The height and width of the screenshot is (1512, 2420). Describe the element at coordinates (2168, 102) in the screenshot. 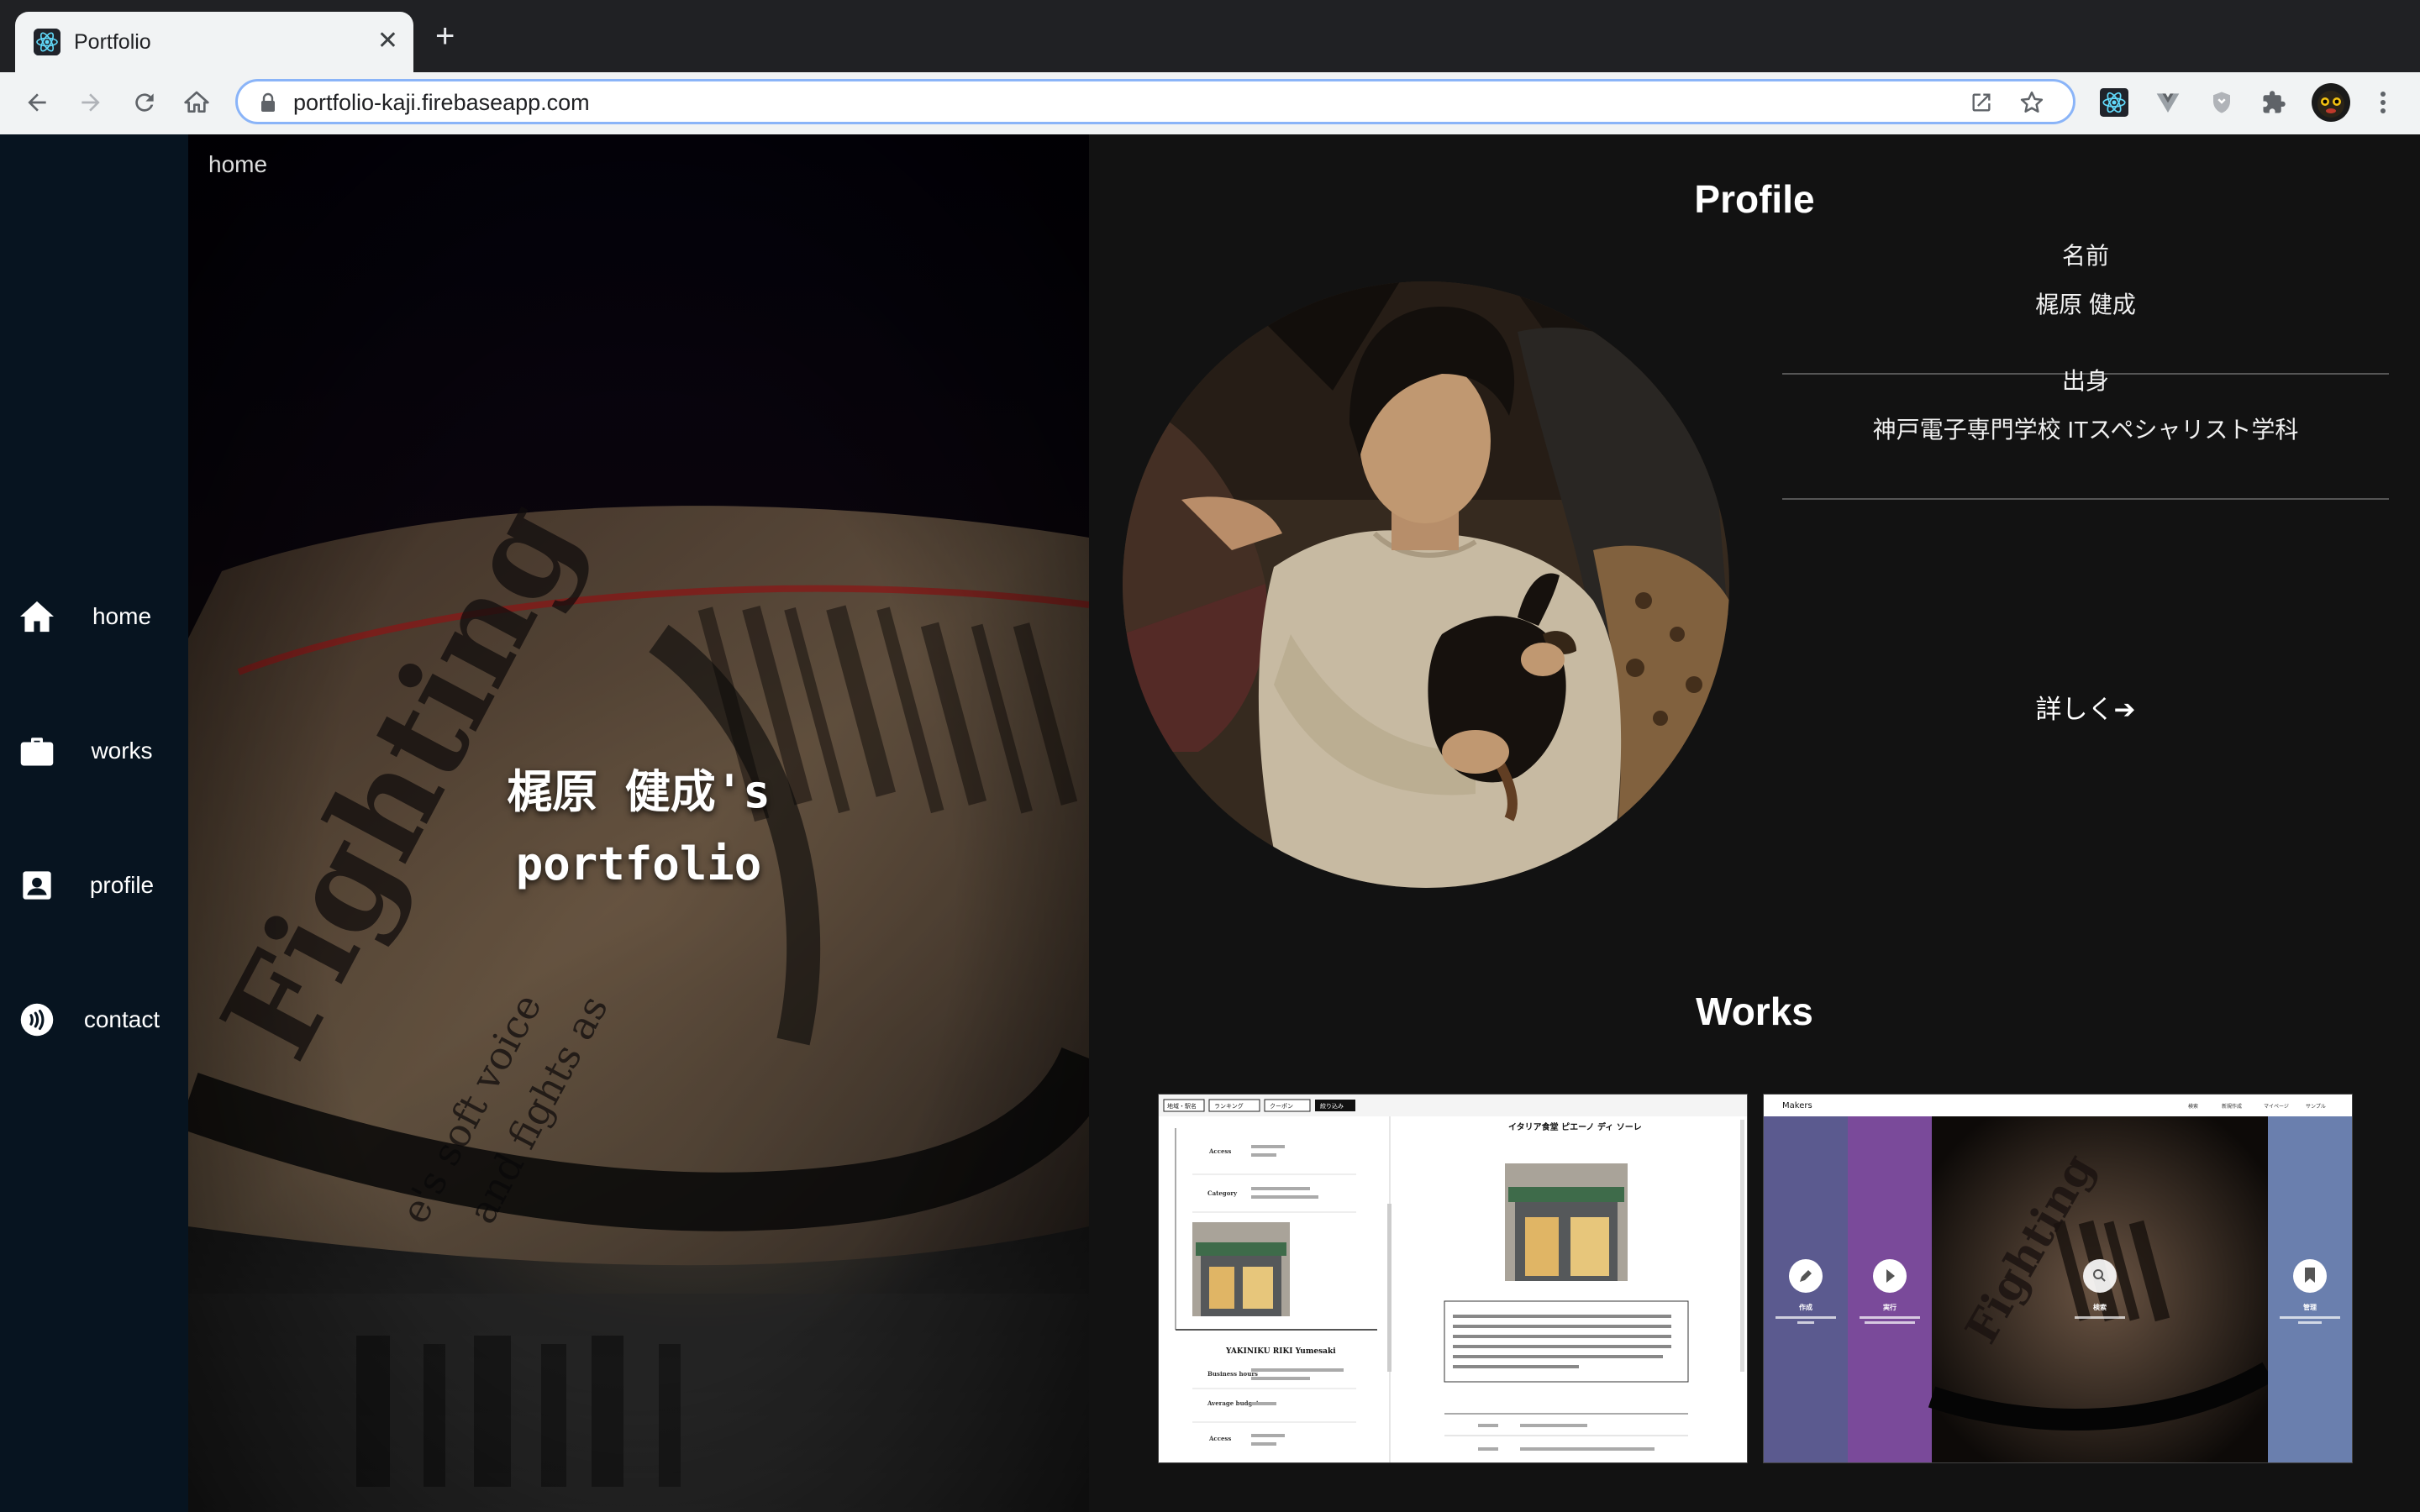

I see `vue-devtools-extension-icon` at that location.